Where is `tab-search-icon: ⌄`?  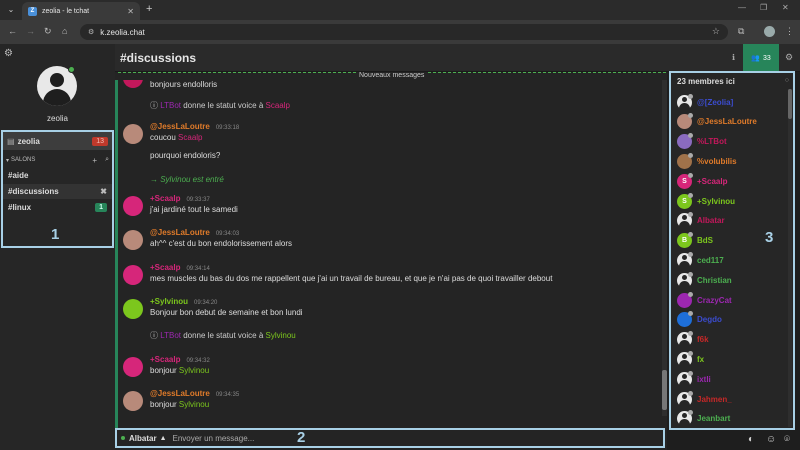
tab-search-icon: ⌄ is located at coordinates (11, 10).